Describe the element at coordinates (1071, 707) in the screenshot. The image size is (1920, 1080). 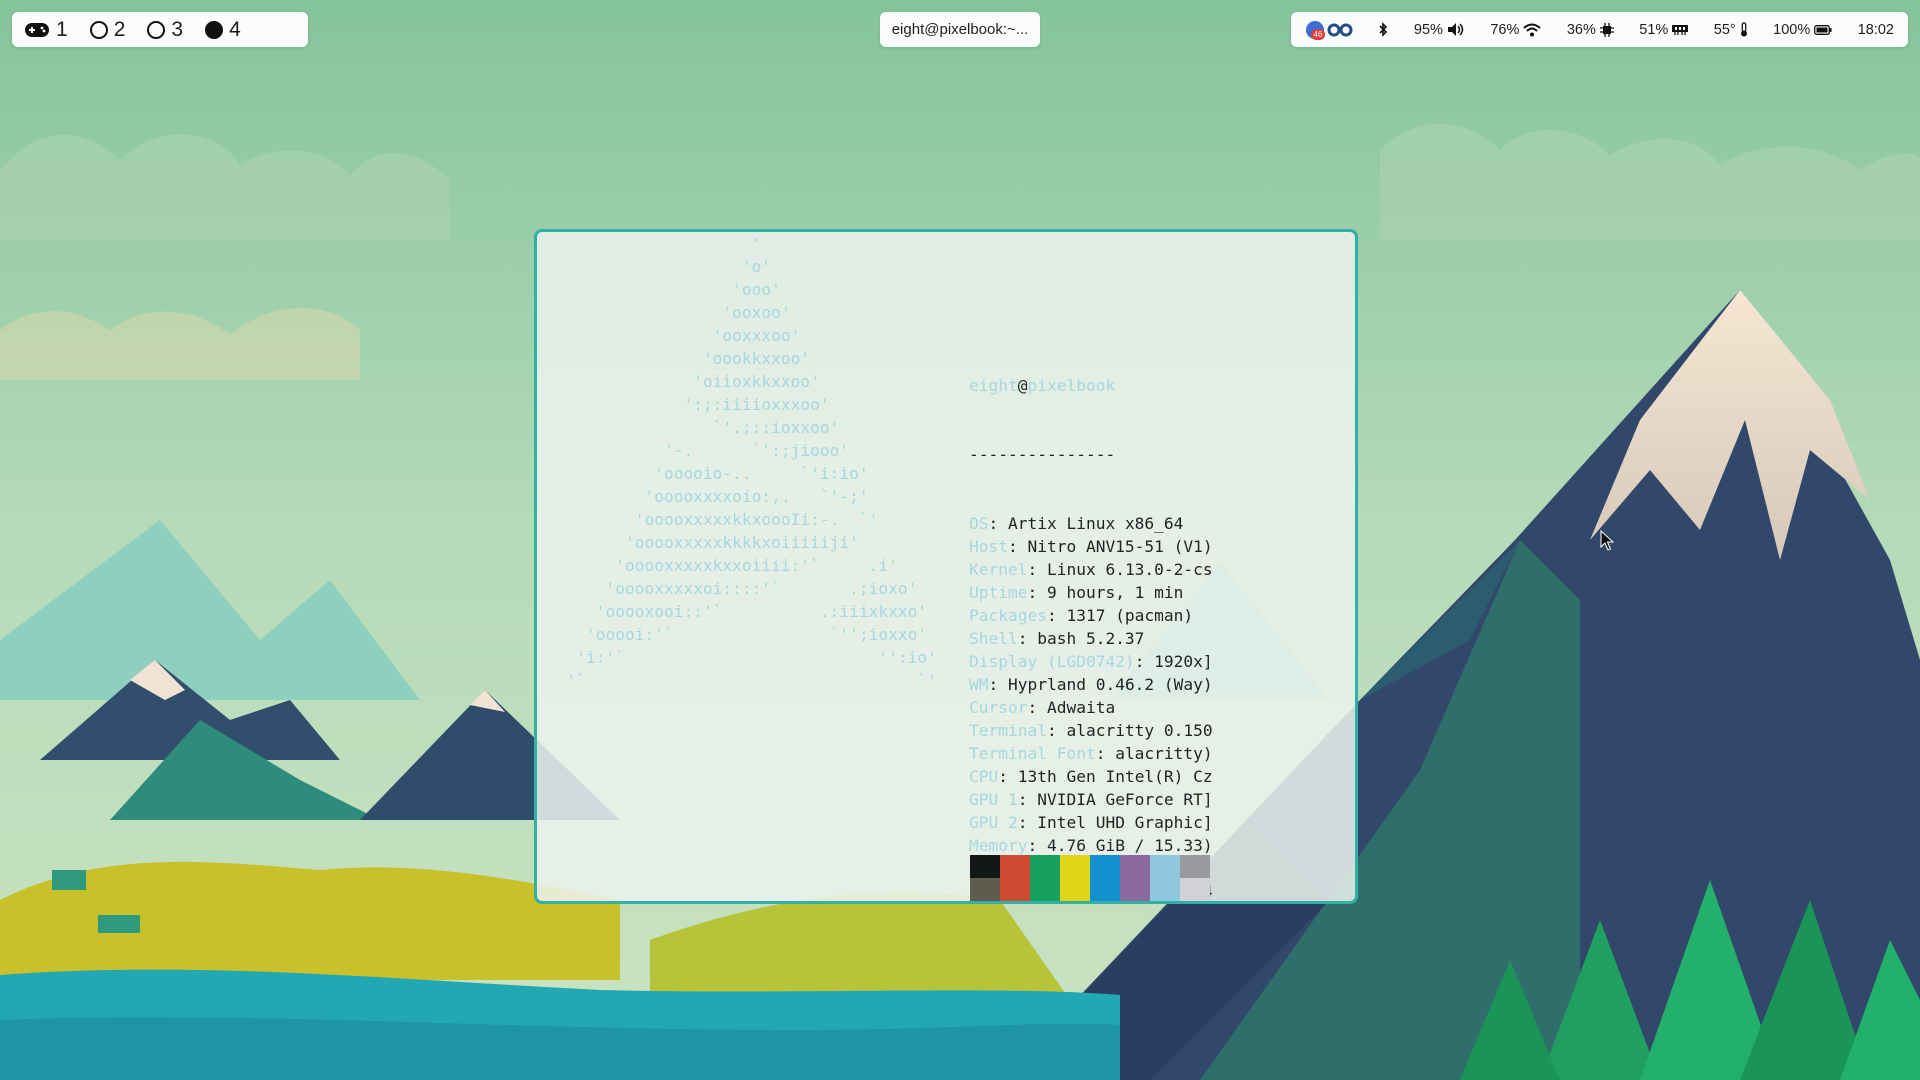
I see `info-value: : Adwaita` at that location.